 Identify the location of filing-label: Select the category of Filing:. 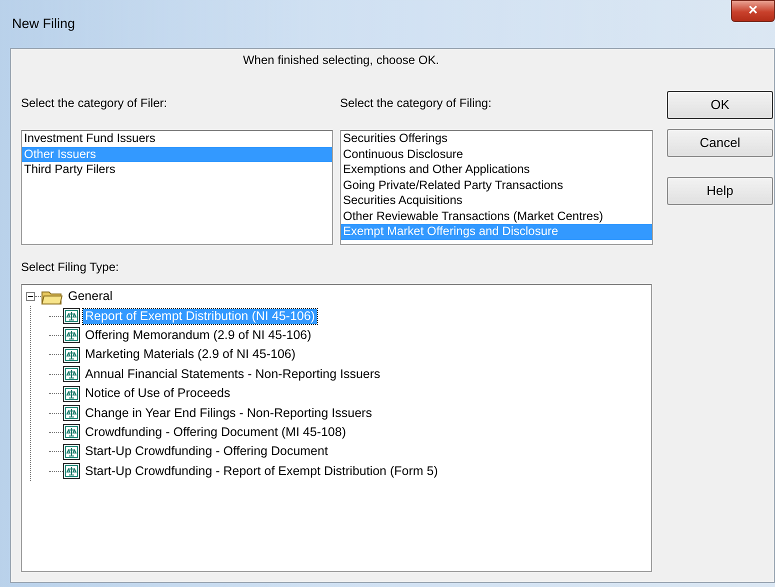
(416, 103).